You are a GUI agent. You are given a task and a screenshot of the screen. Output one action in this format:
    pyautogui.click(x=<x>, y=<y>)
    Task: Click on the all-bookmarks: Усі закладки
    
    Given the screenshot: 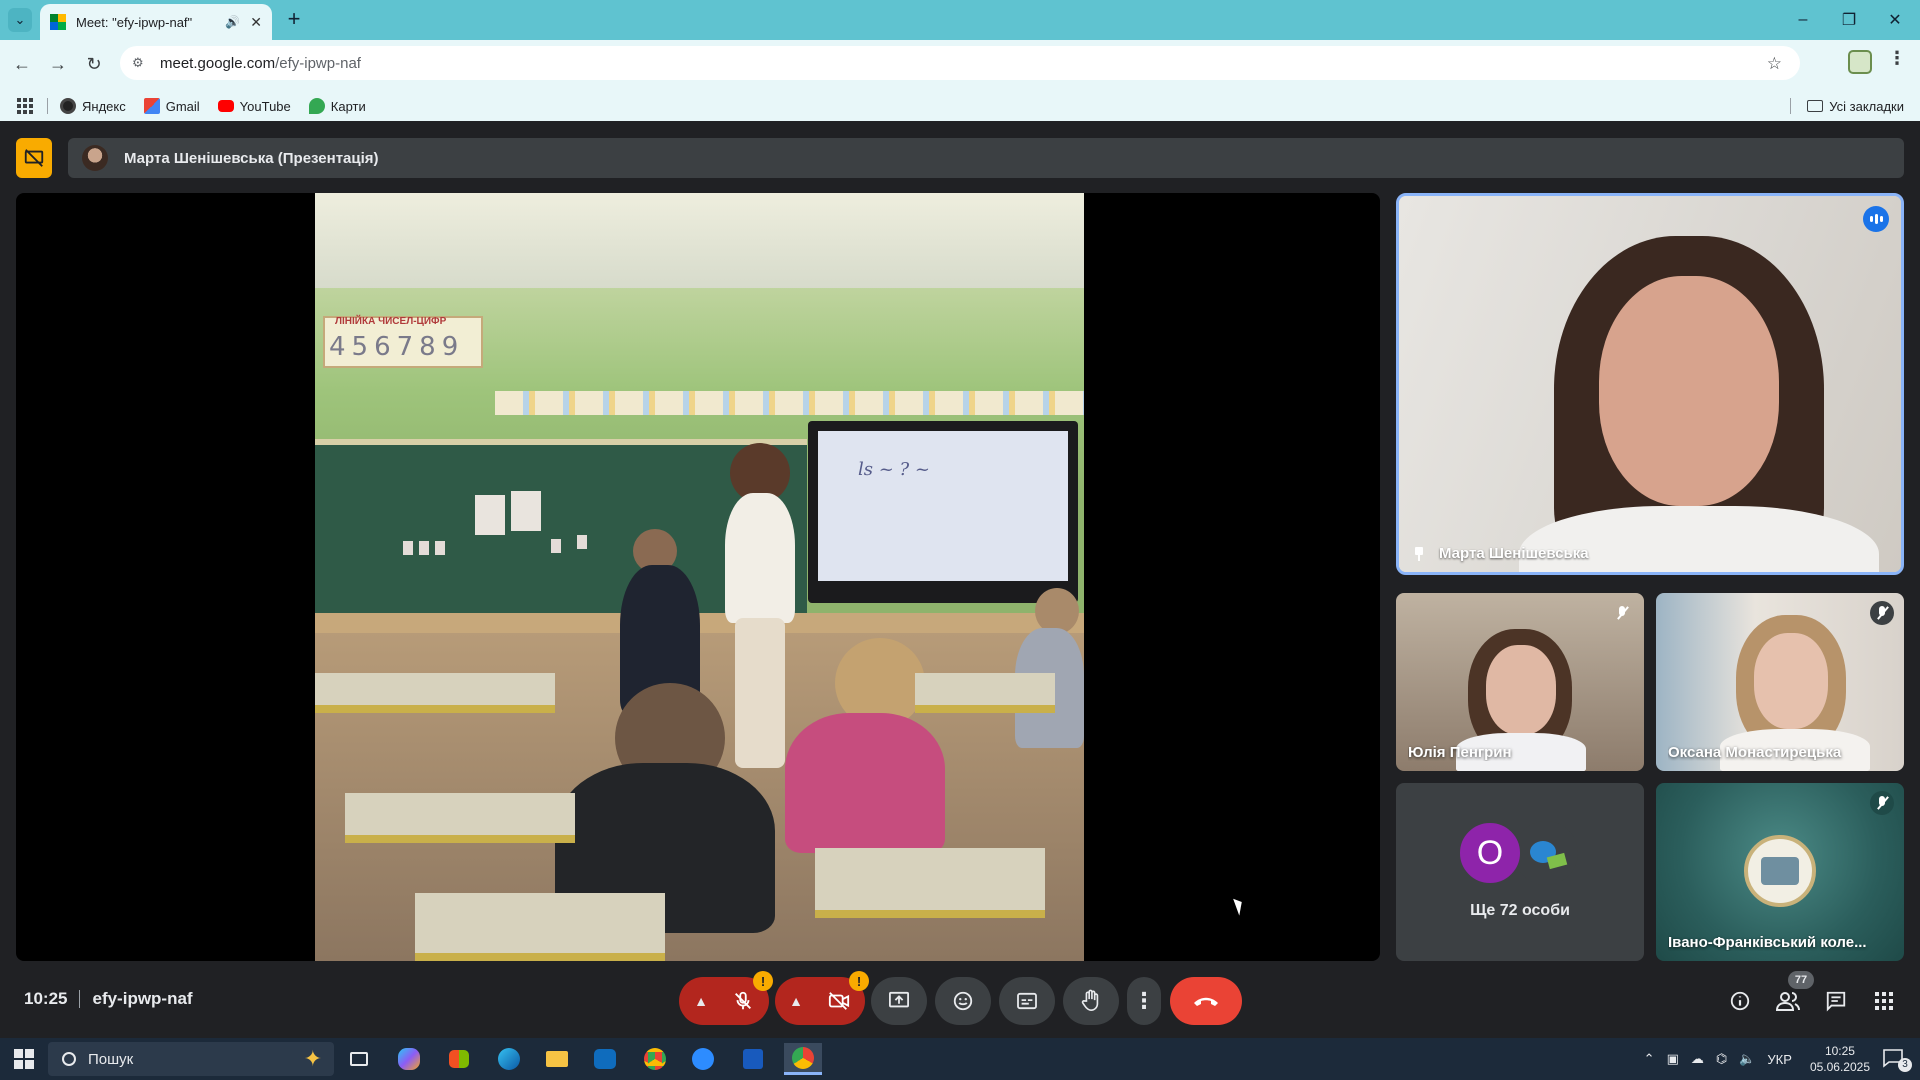 What is the action you would take?
    pyautogui.click(x=1847, y=106)
    